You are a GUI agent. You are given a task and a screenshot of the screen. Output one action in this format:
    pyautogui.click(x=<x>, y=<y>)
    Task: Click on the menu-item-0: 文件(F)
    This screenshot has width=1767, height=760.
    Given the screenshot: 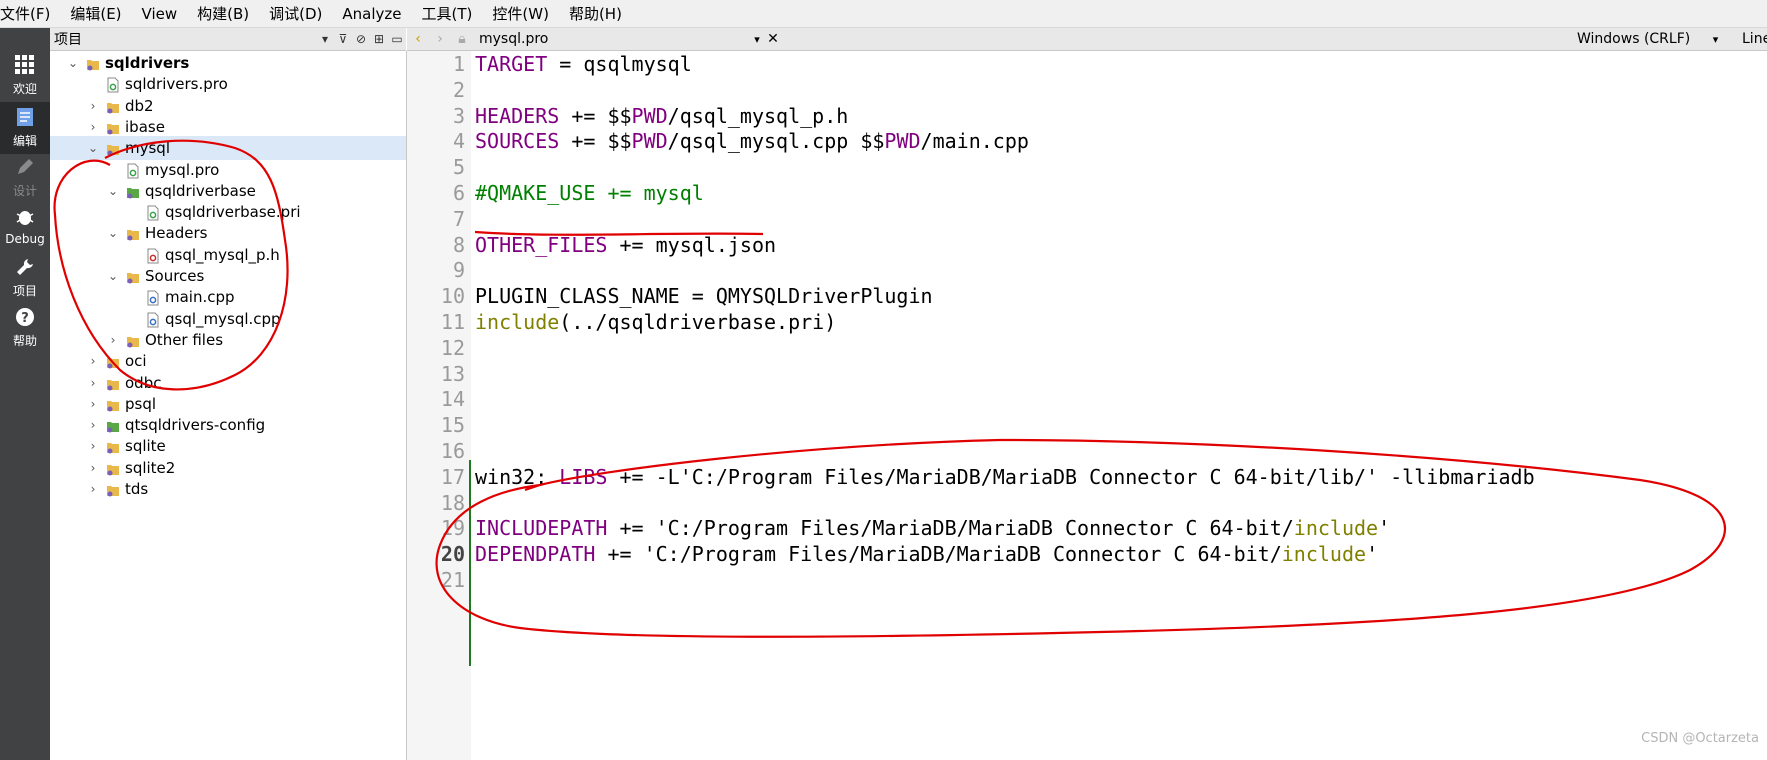 What is the action you would take?
    pyautogui.click(x=30, y=13)
    